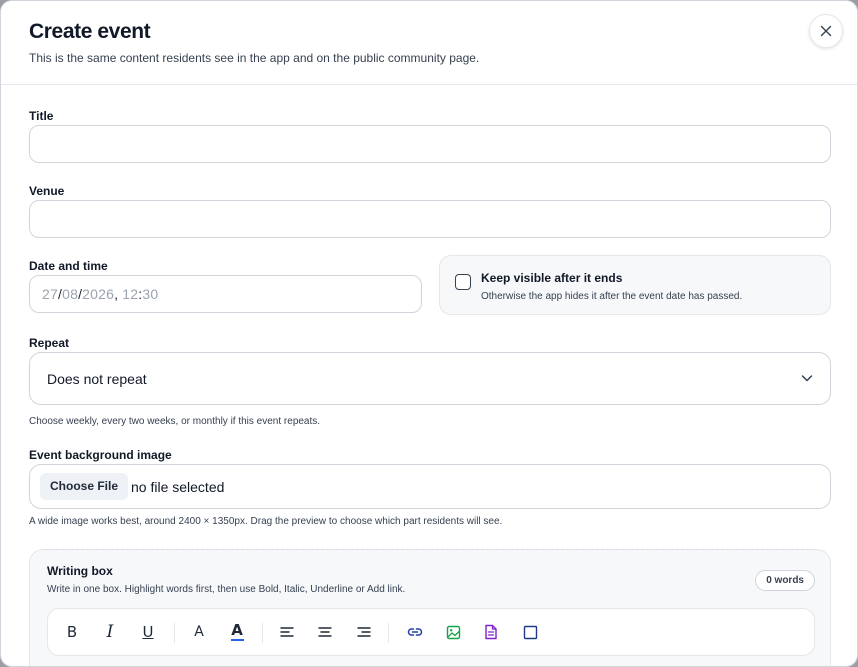 The height and width of the screenshot is (667, 858). I want to click on italic-button: I, so click(110, 632).